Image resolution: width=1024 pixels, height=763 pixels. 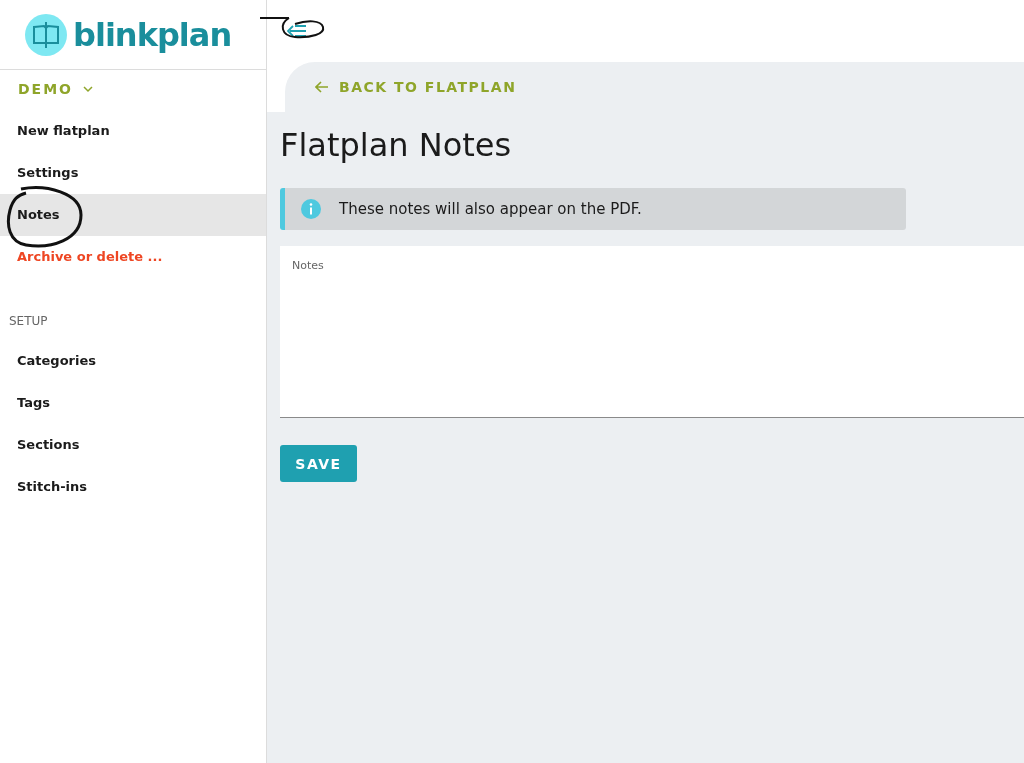 I want to click on menu-collapse-icon, so click(x=297, y=31).